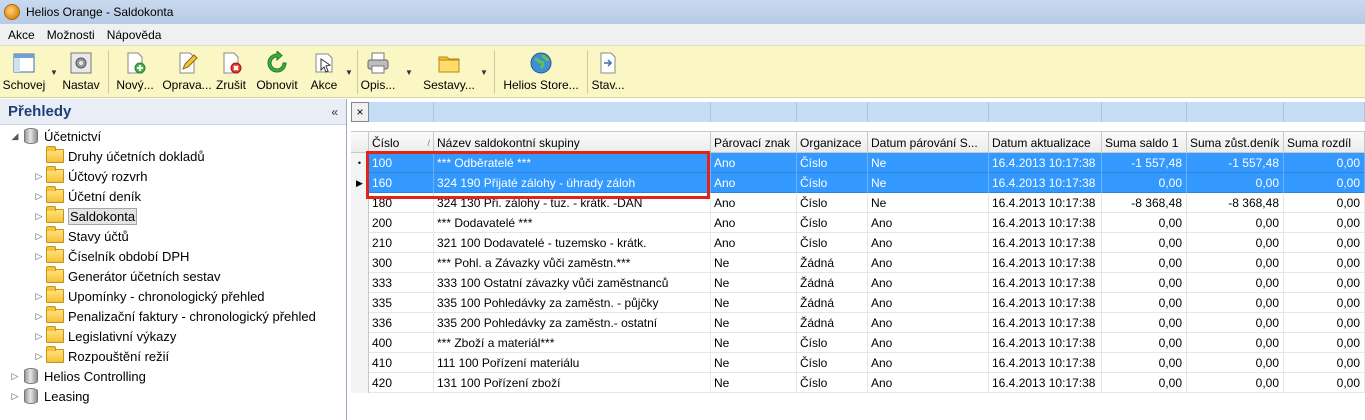 The height and width of the screenshot is (420, 1365). I want to click on table-cell: 333 100 Ostatní závazky vůči zaměstnanců, so click(572, 283).